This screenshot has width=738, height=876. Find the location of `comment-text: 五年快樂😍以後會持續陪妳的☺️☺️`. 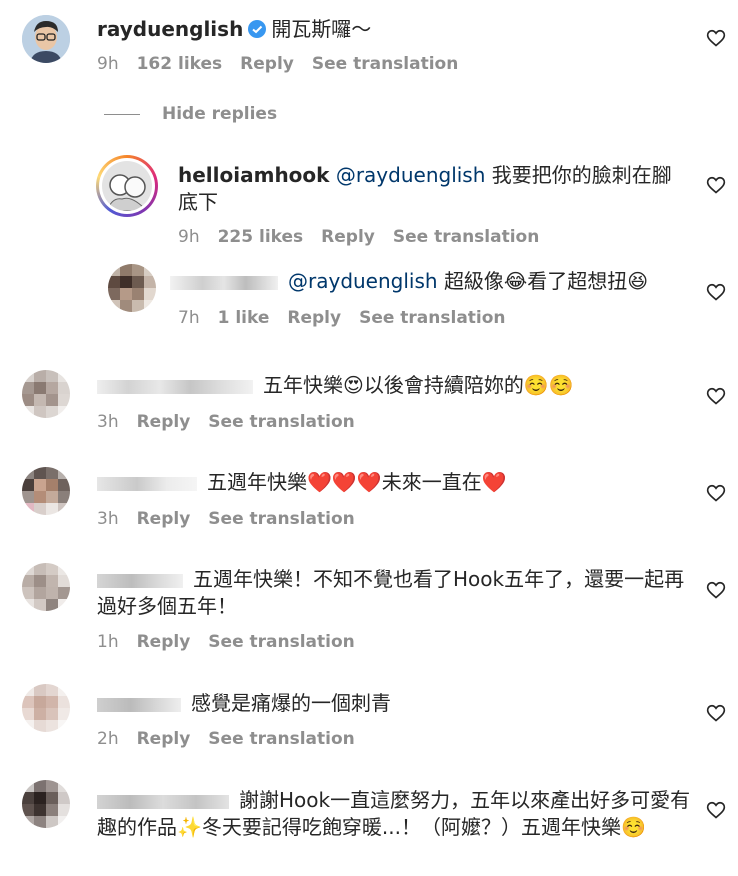

comment-text: 五年快樂😍以後會持續陪妳的☺️☺️ is located at coordinates (397, 385).